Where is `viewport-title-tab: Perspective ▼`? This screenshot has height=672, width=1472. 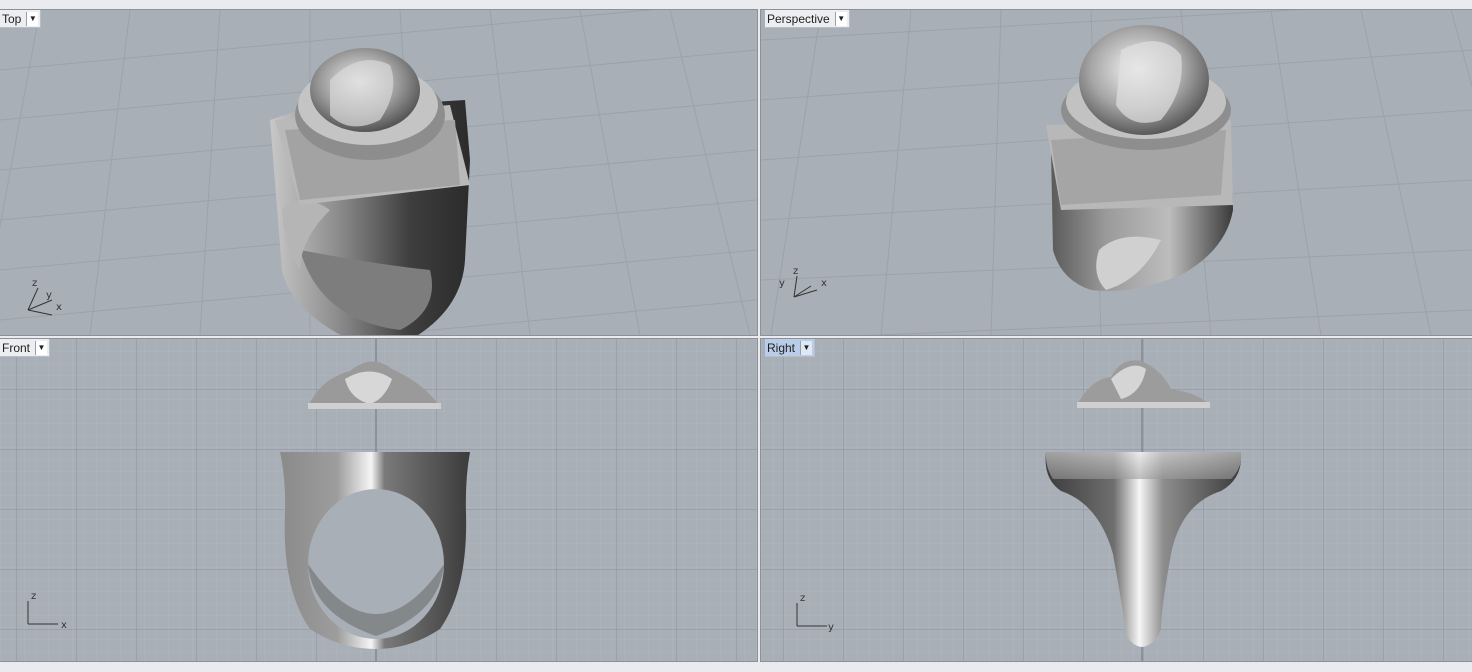 viewport-title-tab: Perspective ▼ is located at coordinates (807, 19).